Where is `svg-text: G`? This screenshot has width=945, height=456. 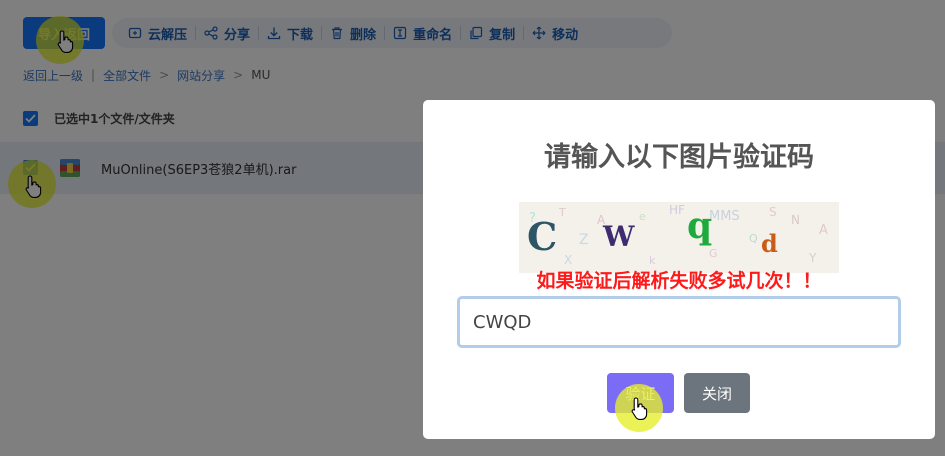
svg-text: G is located at coordinates (713, 253).